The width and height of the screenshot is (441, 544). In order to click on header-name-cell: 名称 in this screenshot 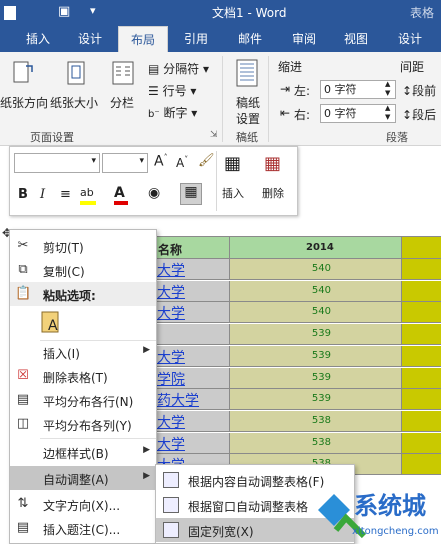, I will do `click(192, 247)`.